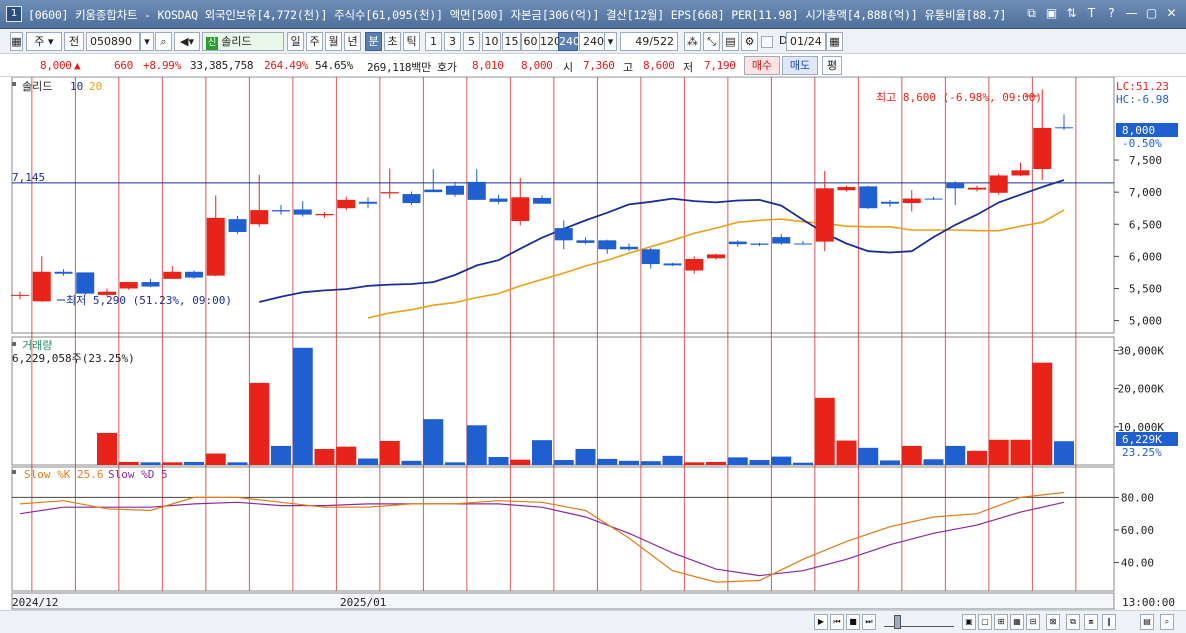 This screenshot has height=633, width=1186. I want to click on open-price: 7,360, so click(599, 65).